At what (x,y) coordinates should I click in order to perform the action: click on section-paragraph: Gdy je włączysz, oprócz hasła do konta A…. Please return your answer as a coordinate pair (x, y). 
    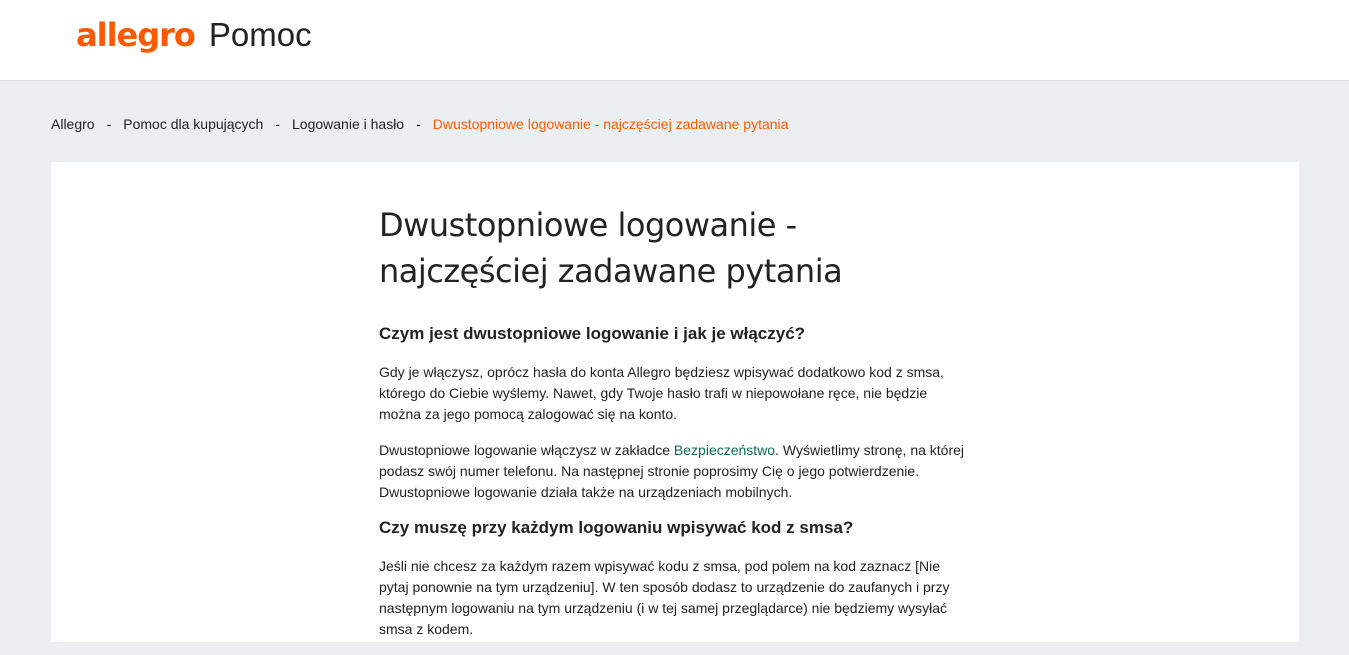
    Looking at the image, I should click on (661, 393).